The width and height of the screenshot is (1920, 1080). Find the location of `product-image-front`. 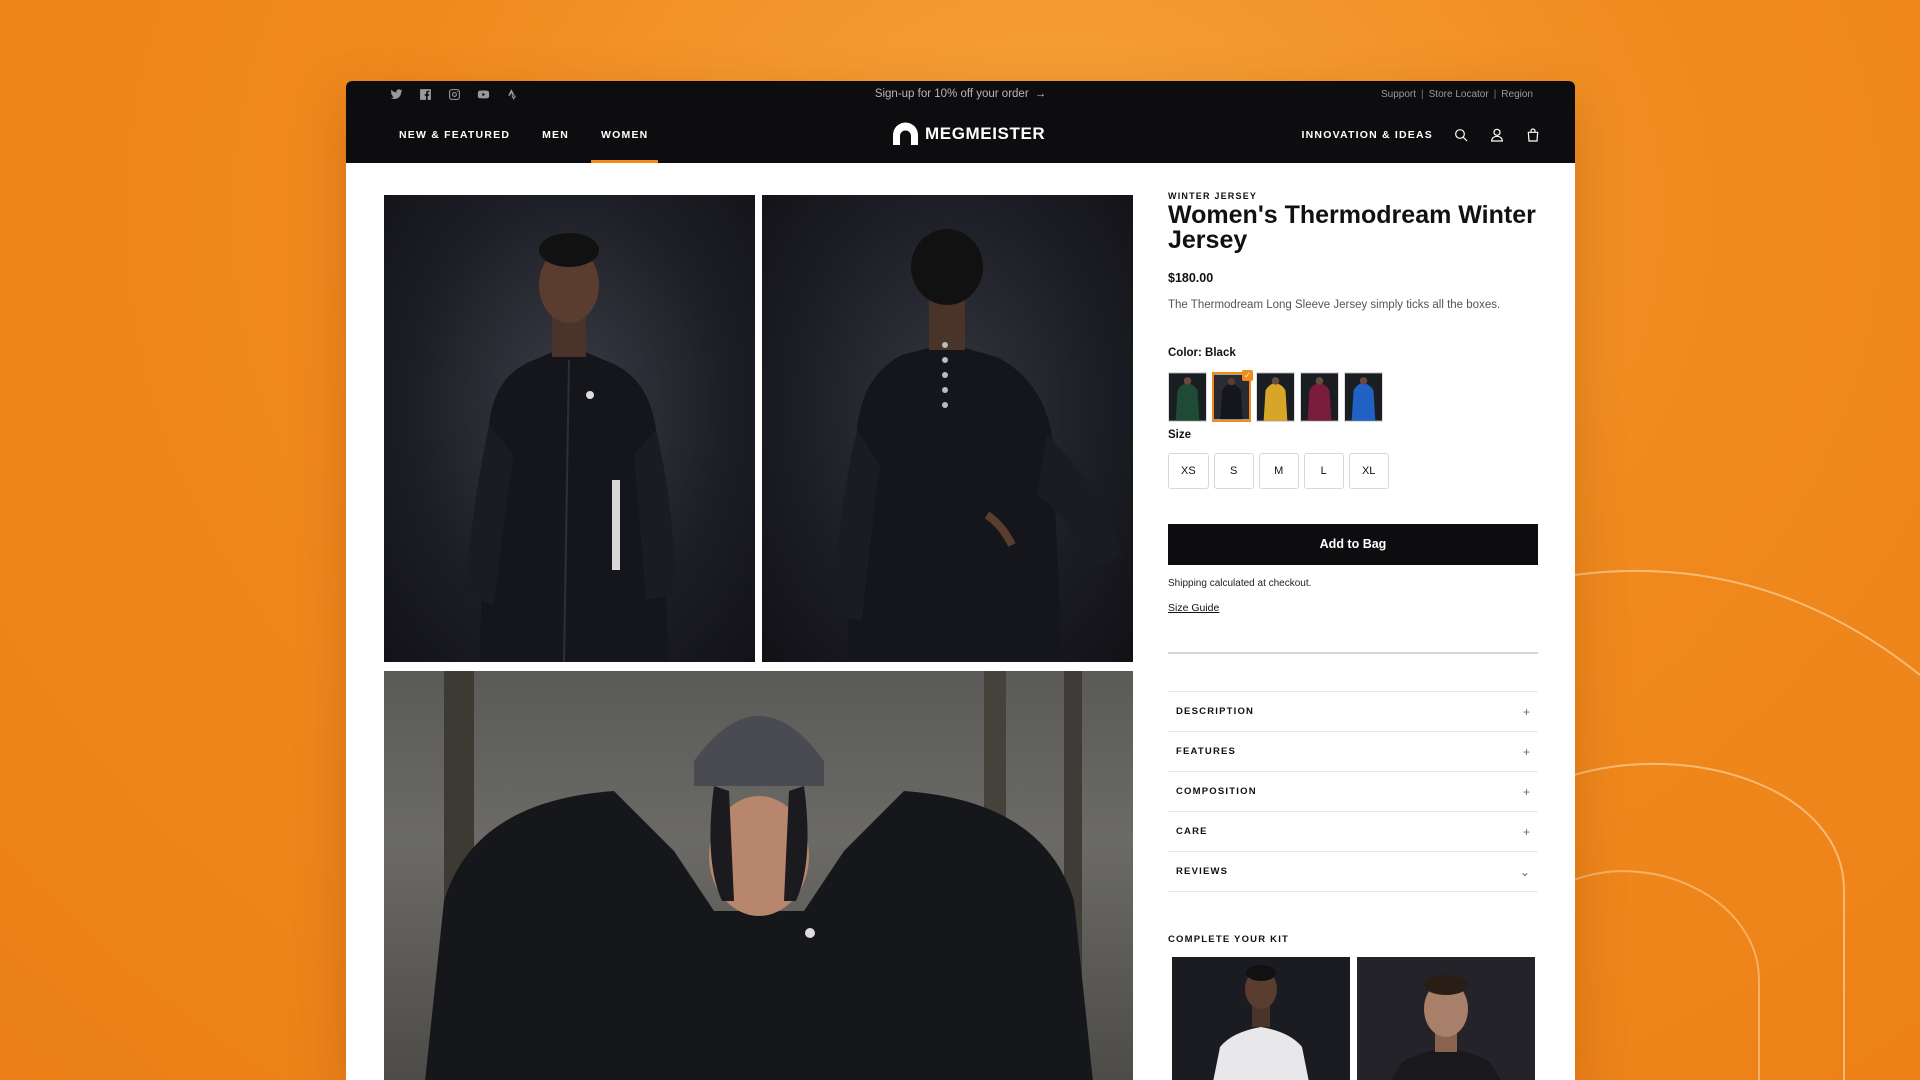

product-image-front is located at coordinates (569, 428).